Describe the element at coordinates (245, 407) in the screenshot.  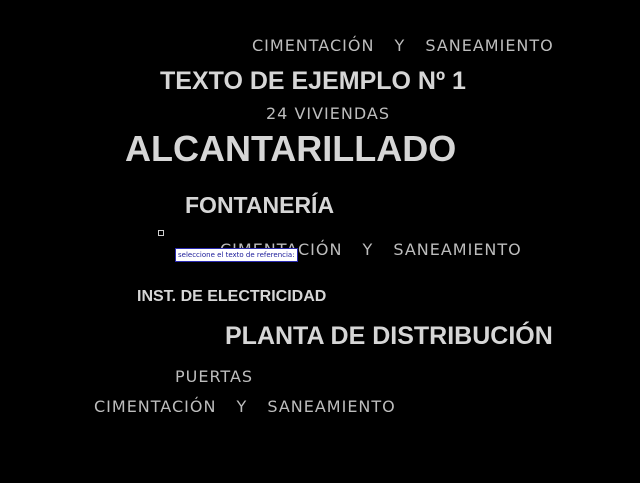
I see `text-cimentacion-saneamiento-3: CIMENTACIÓN Y SANEAMIENTO` at that location.